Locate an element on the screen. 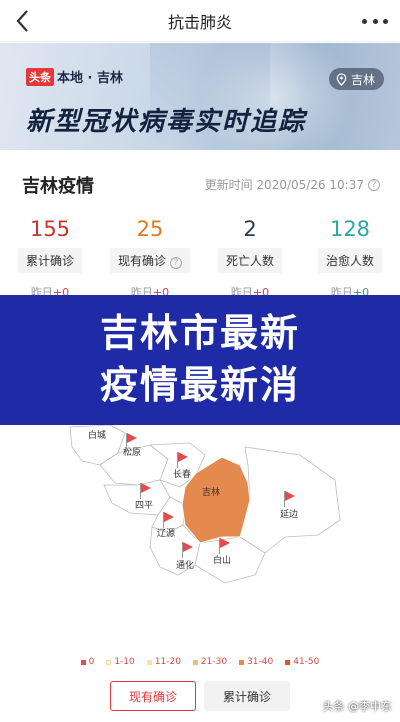  update-time-text: 更新时间 2020/05/26 10:37 is located at coordinates (284, 185).